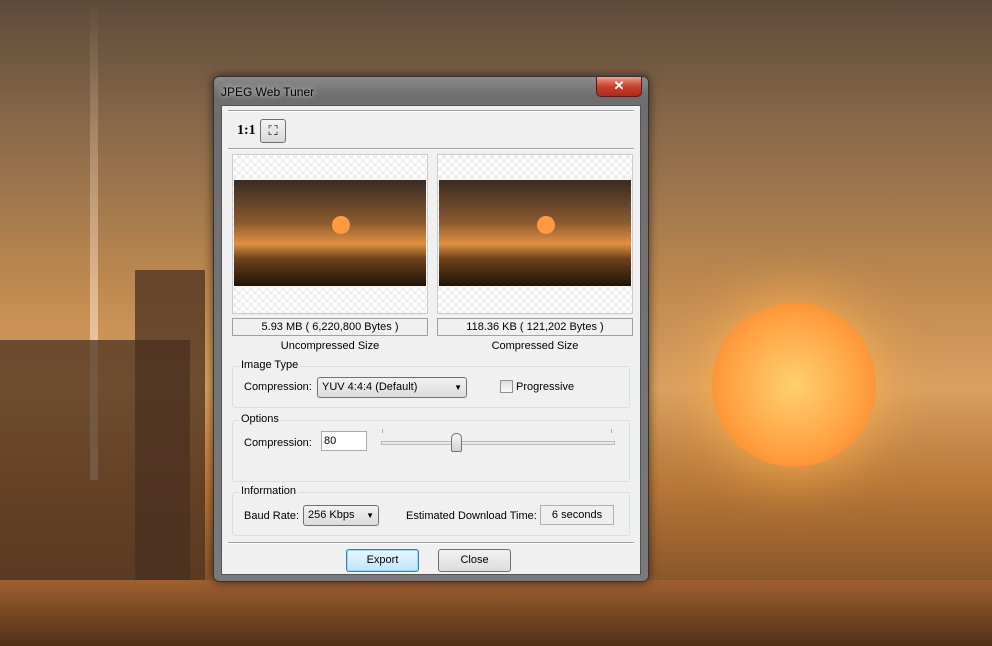  What do you see at coordinates (382, 560) in the screenshot?
I see `export-button: Export` at bounding box center [382, 560].